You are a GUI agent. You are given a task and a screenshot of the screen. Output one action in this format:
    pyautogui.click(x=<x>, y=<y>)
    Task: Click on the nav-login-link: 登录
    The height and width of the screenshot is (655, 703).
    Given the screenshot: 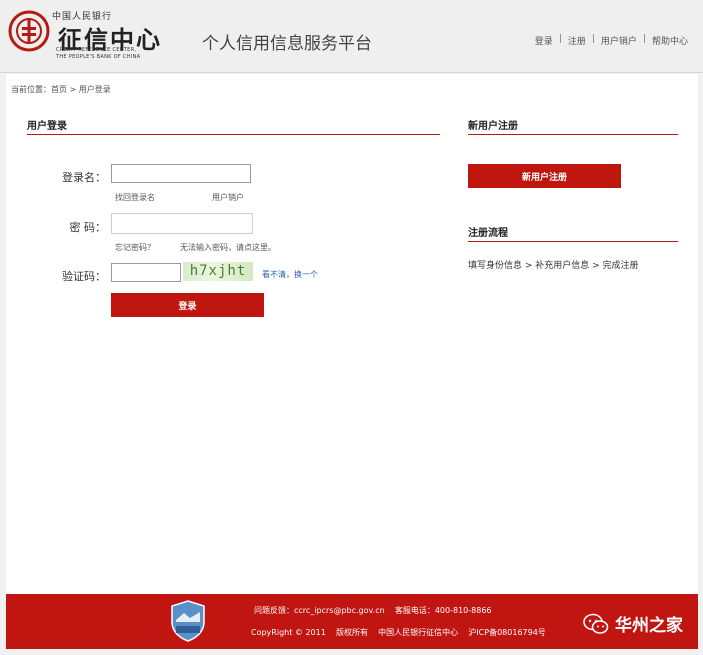 What is the action you would take?
    pyautogui.click(x=544, y=40)
    